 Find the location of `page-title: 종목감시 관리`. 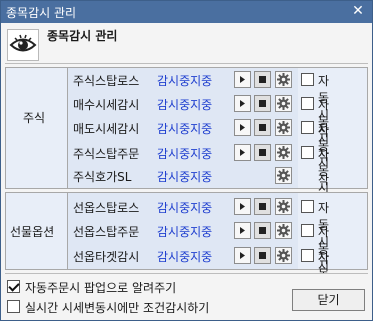

page-title: 종목감시 관리 is located at coordinates (82, 36).